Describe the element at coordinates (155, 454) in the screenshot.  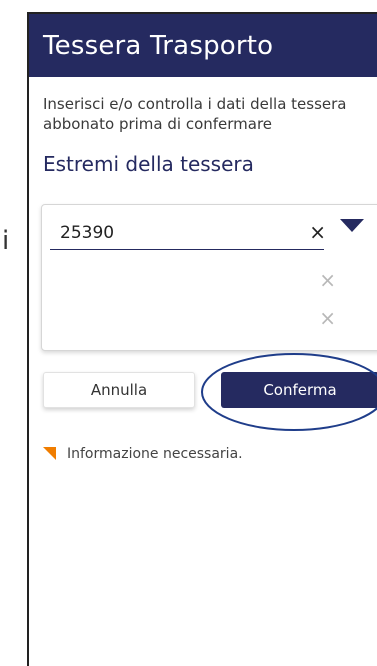
I see `required-note-text: Informazione necessaria.` at that location.